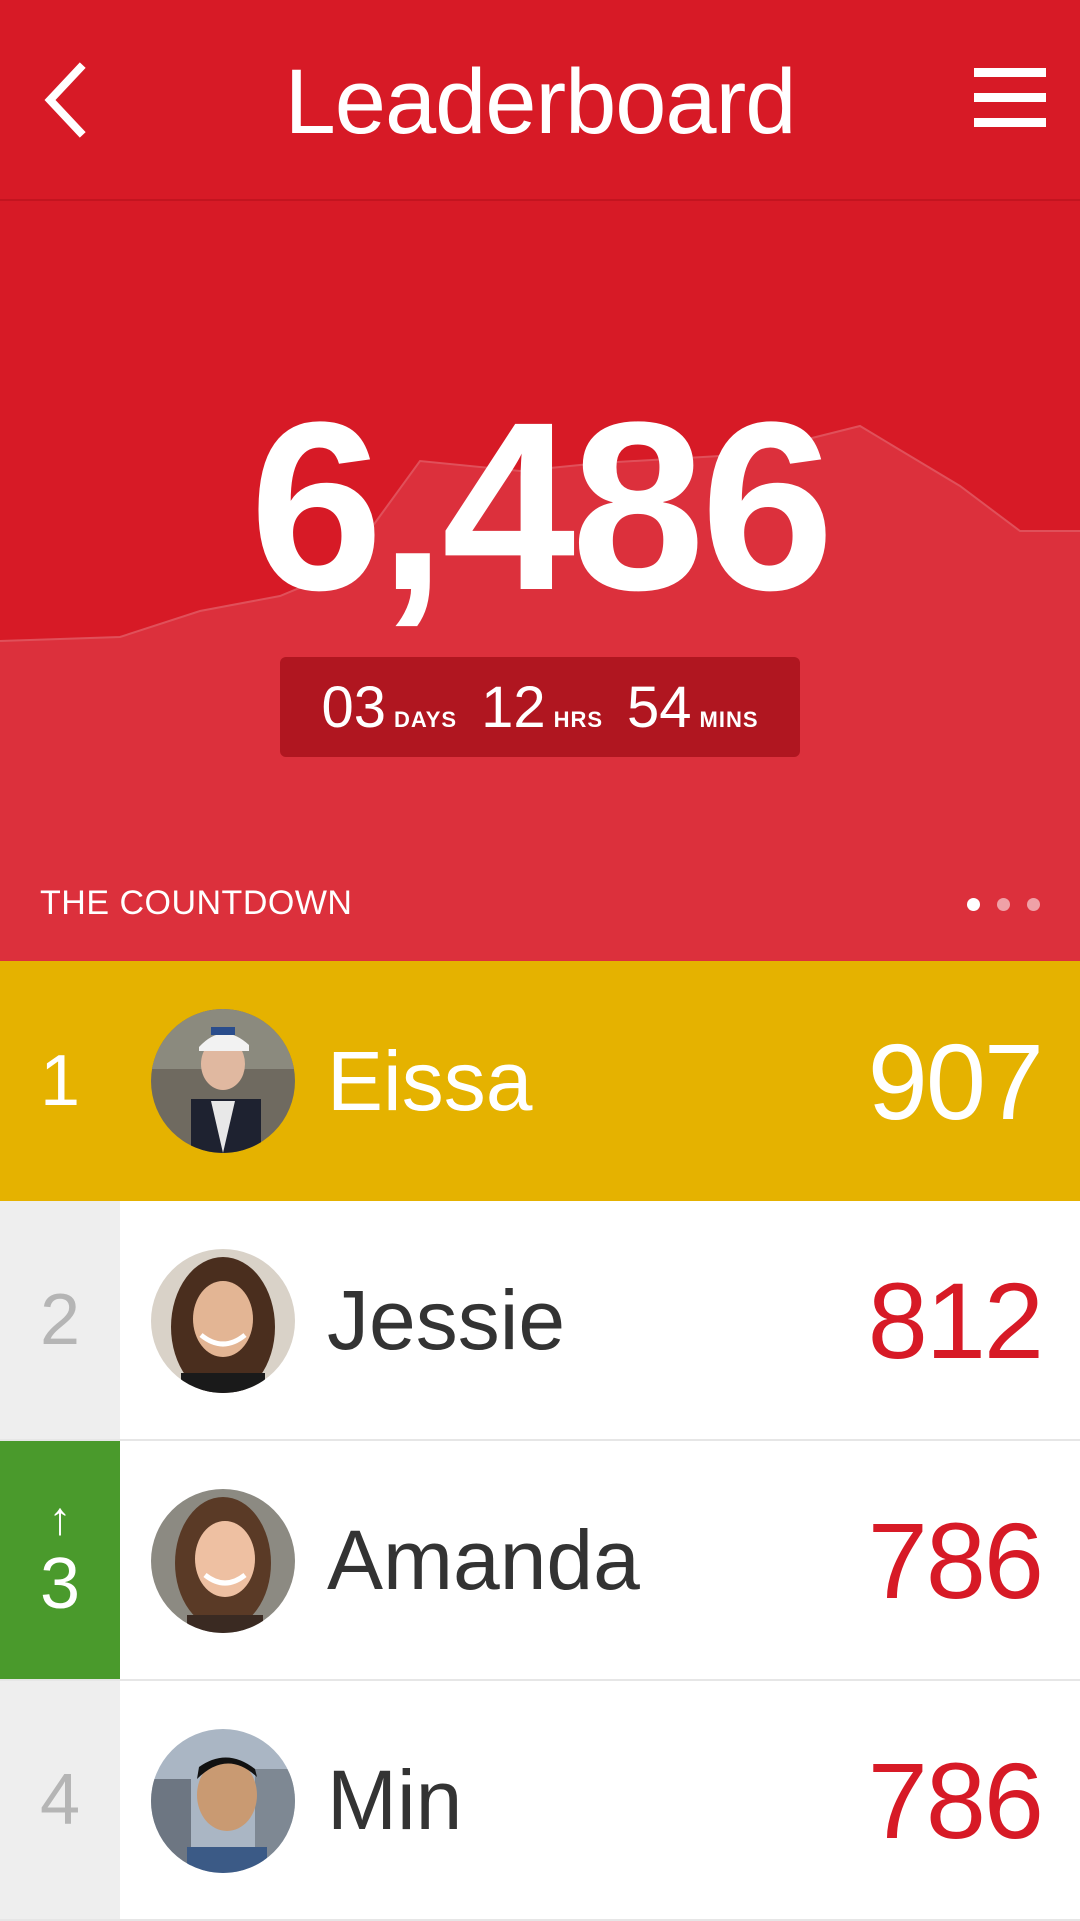 The width and height of the screenshot is (1080, 1921). I want to click on player-score: 907, so click(955, 1081).